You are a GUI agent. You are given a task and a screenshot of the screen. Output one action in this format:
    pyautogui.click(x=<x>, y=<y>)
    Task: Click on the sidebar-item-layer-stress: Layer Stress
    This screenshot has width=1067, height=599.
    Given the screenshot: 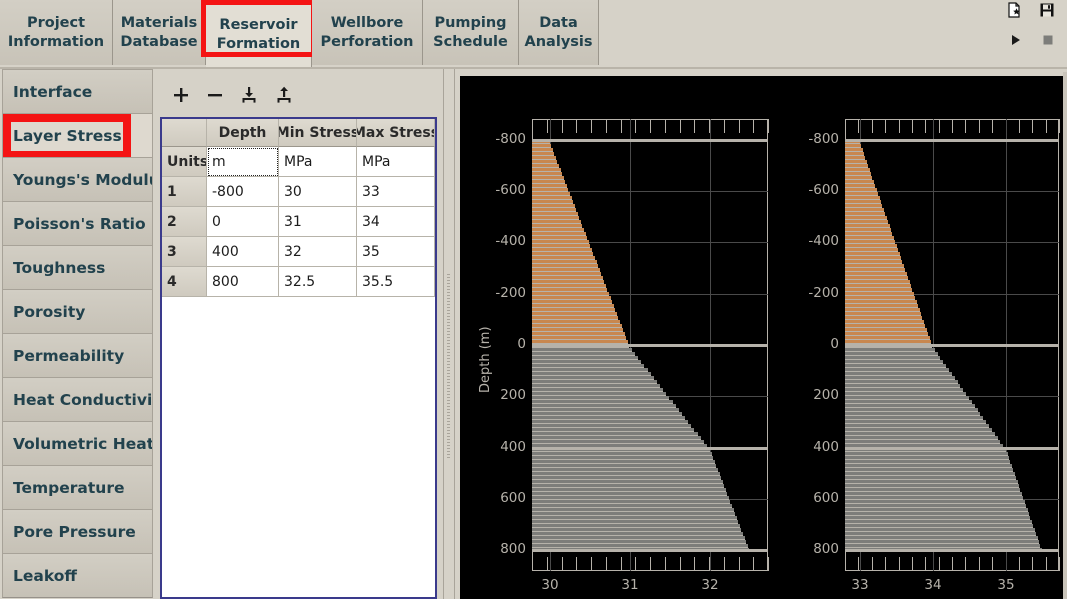 What is the action you would take?
    pyautogui.click(x=77, y=135)
    